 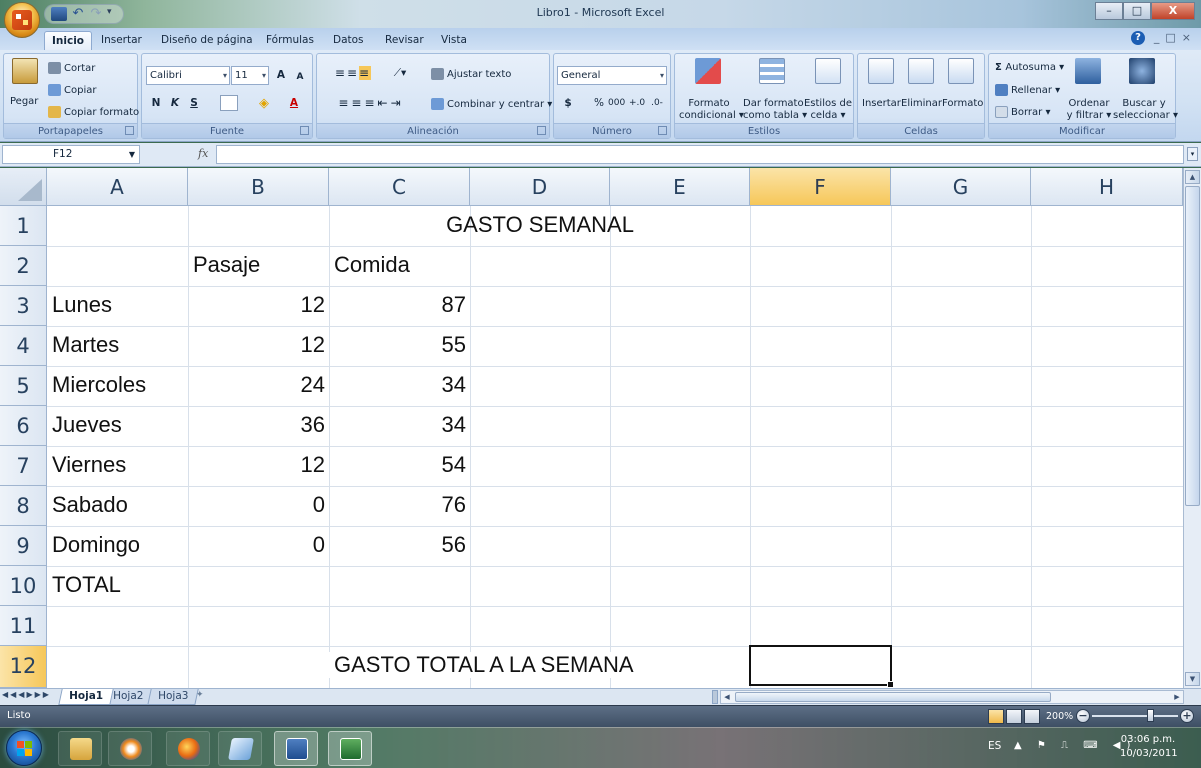 I want to click on sheet-nav-icons: ◀◀◀▶▶▶, so click(x=26, y=694).